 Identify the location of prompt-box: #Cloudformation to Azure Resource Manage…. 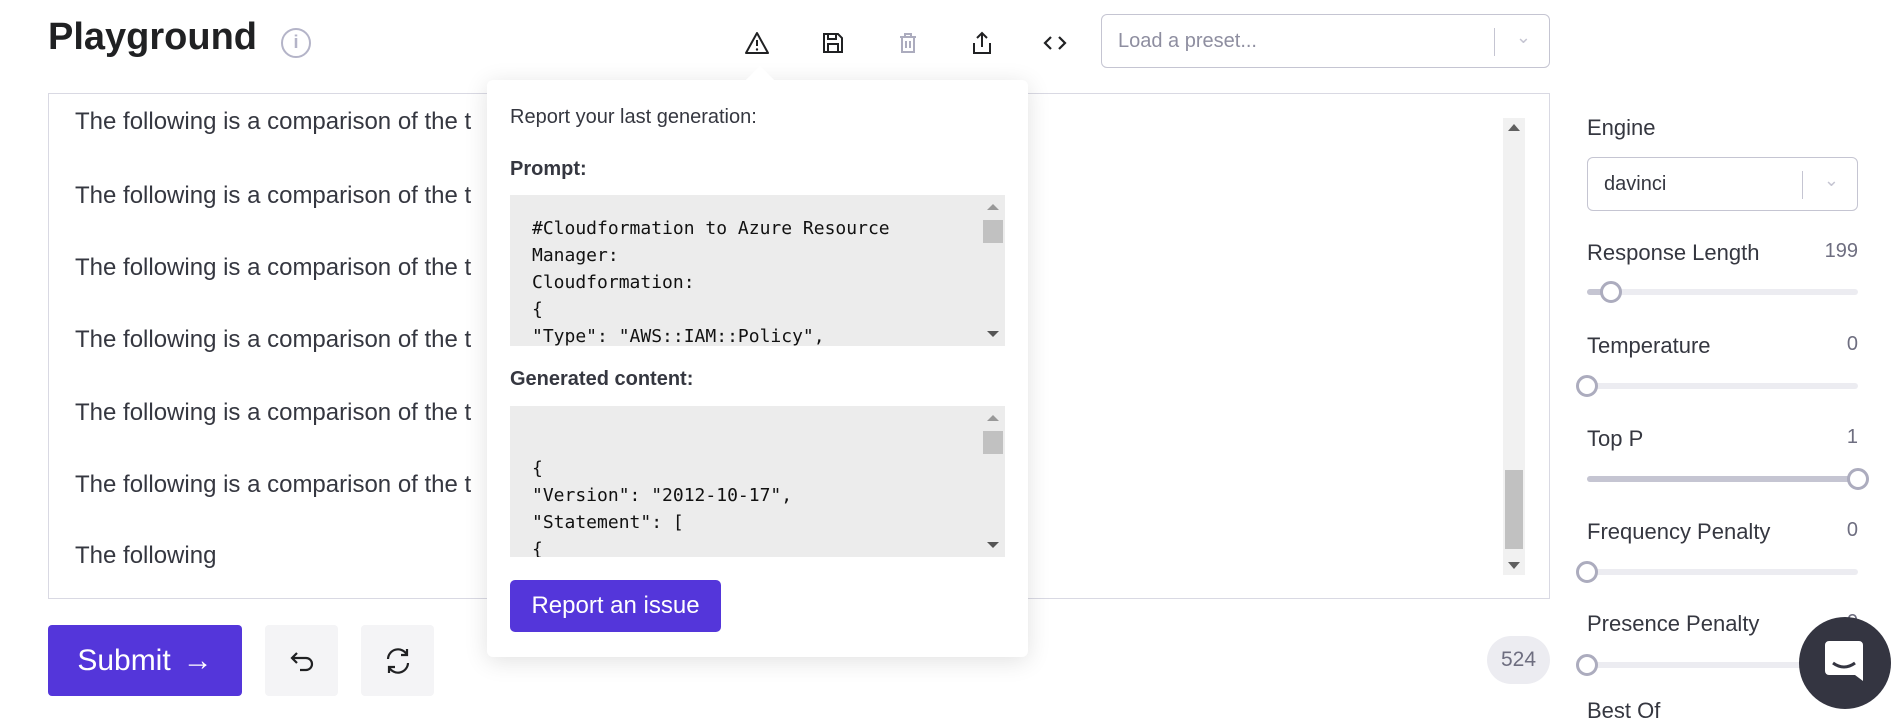
(757, 270).